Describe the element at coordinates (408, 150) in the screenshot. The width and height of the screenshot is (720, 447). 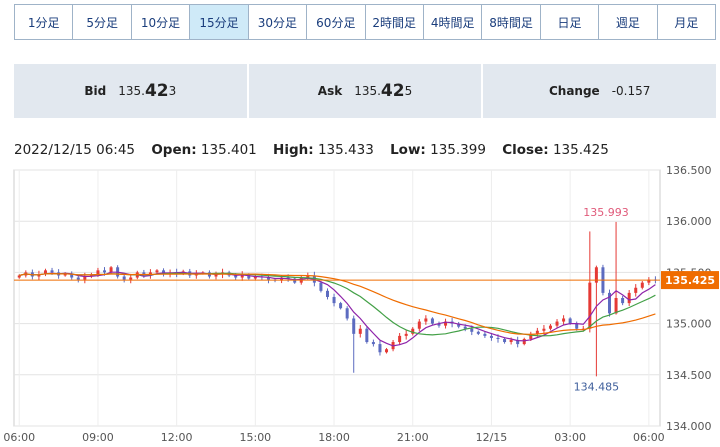
I see `low-label: Low:` at that location.